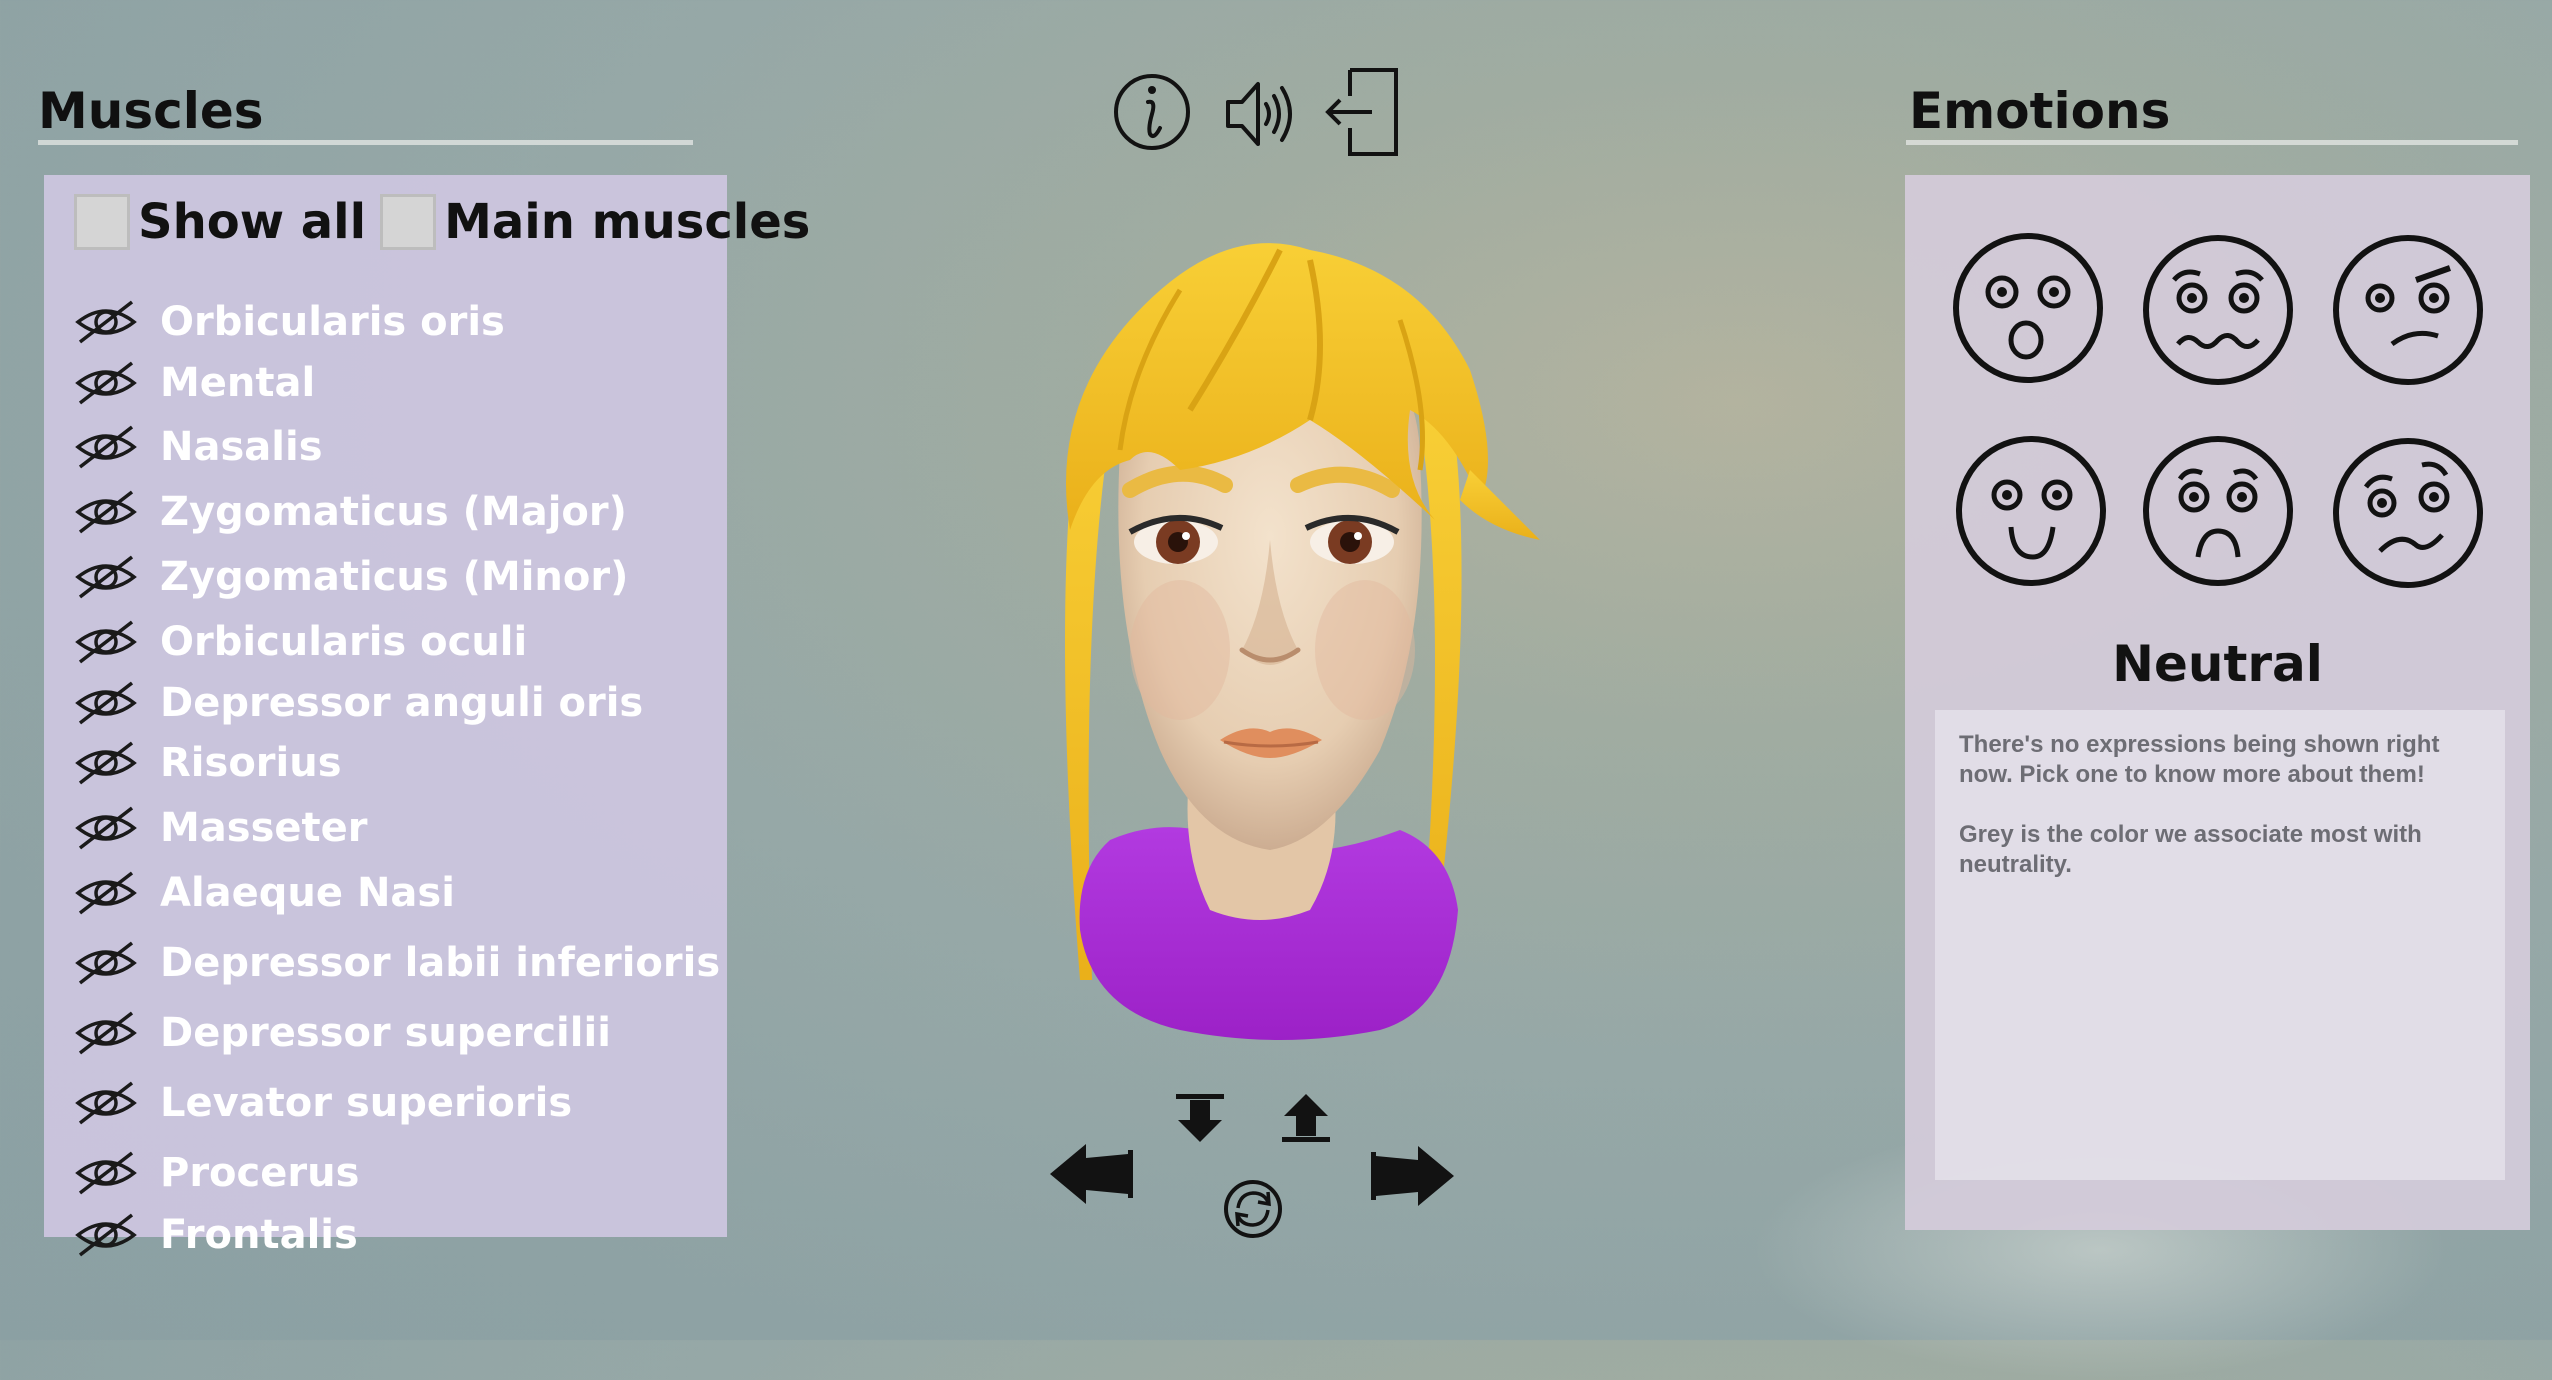 This screenshot has height=1380, width=2552. What do you see at coordinates (385, 1033) in the screenshot?
I see `muscle-label: Depressor supercilii` at bounding box center [385, 1033].